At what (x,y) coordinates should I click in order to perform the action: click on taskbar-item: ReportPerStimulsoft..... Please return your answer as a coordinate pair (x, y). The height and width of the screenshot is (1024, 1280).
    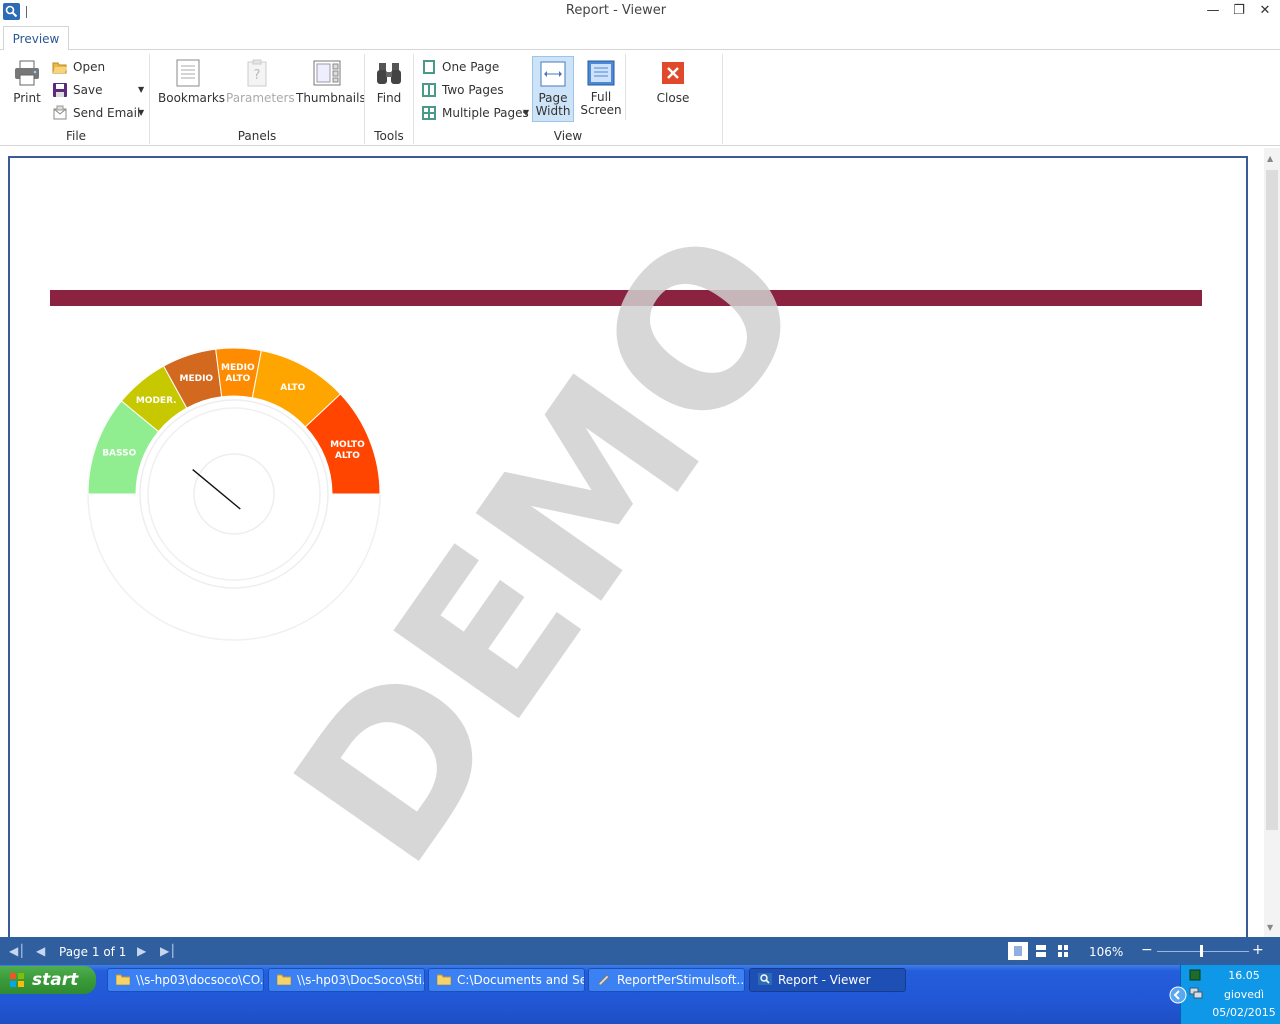
    Looking at the image, I should click on (666, 980).